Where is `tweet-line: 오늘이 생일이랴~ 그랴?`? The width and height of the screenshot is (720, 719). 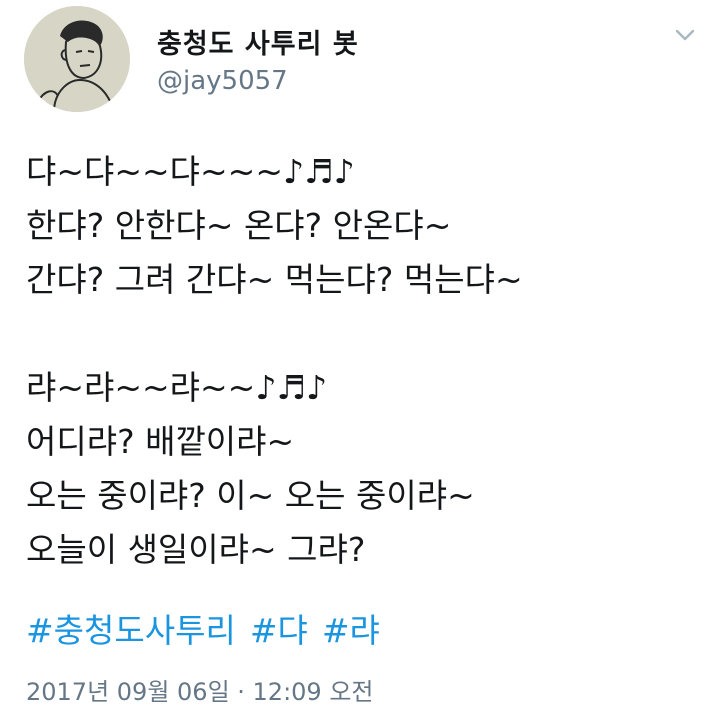
tweet-line: 오늘이 생일이랴~ 그랴? is located at coordinates (196, 549).